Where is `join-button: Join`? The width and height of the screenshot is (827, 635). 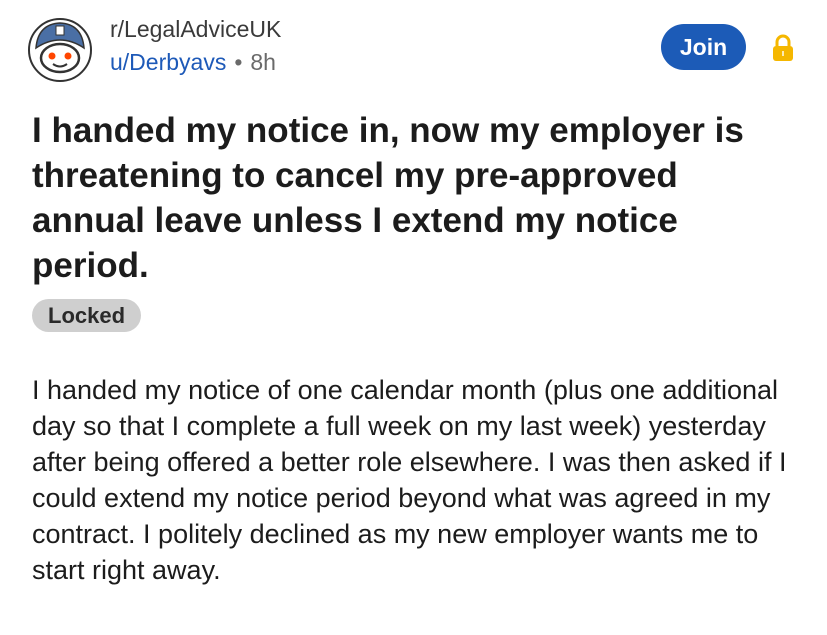
join-button: Join is located at coordinates (703, 47).